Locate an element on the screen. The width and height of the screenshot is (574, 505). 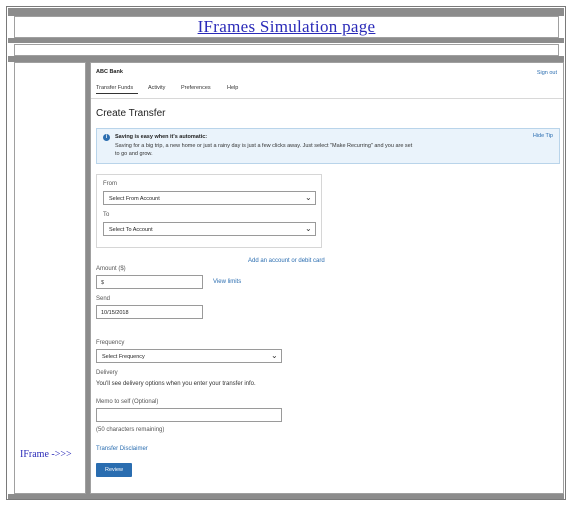
tip-heading: Saving is easy when it's automatic: is located at coordinates (161, 137).